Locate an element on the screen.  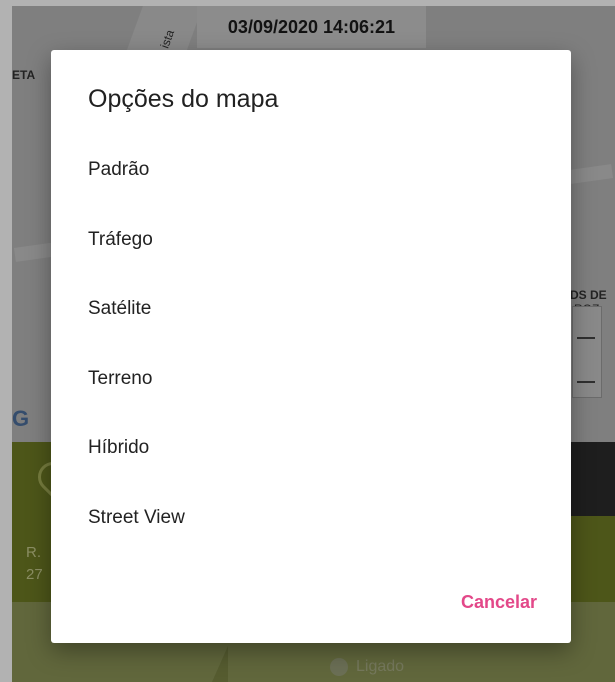
option-street-view: Street View is located at coordinates (136, 518).